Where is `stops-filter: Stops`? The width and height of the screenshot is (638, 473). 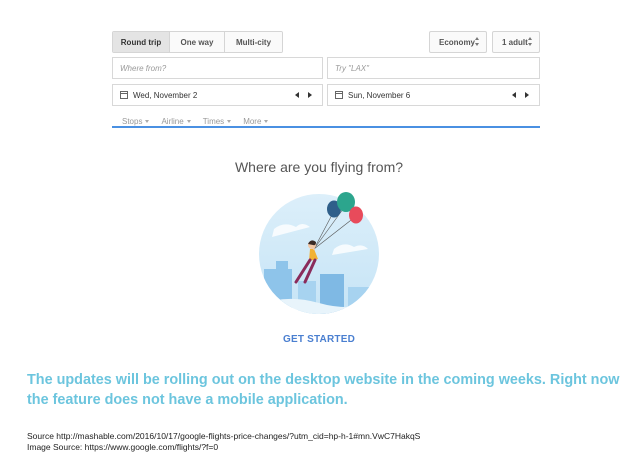
stops-filter: Stops is located at coordinates (136, 121).